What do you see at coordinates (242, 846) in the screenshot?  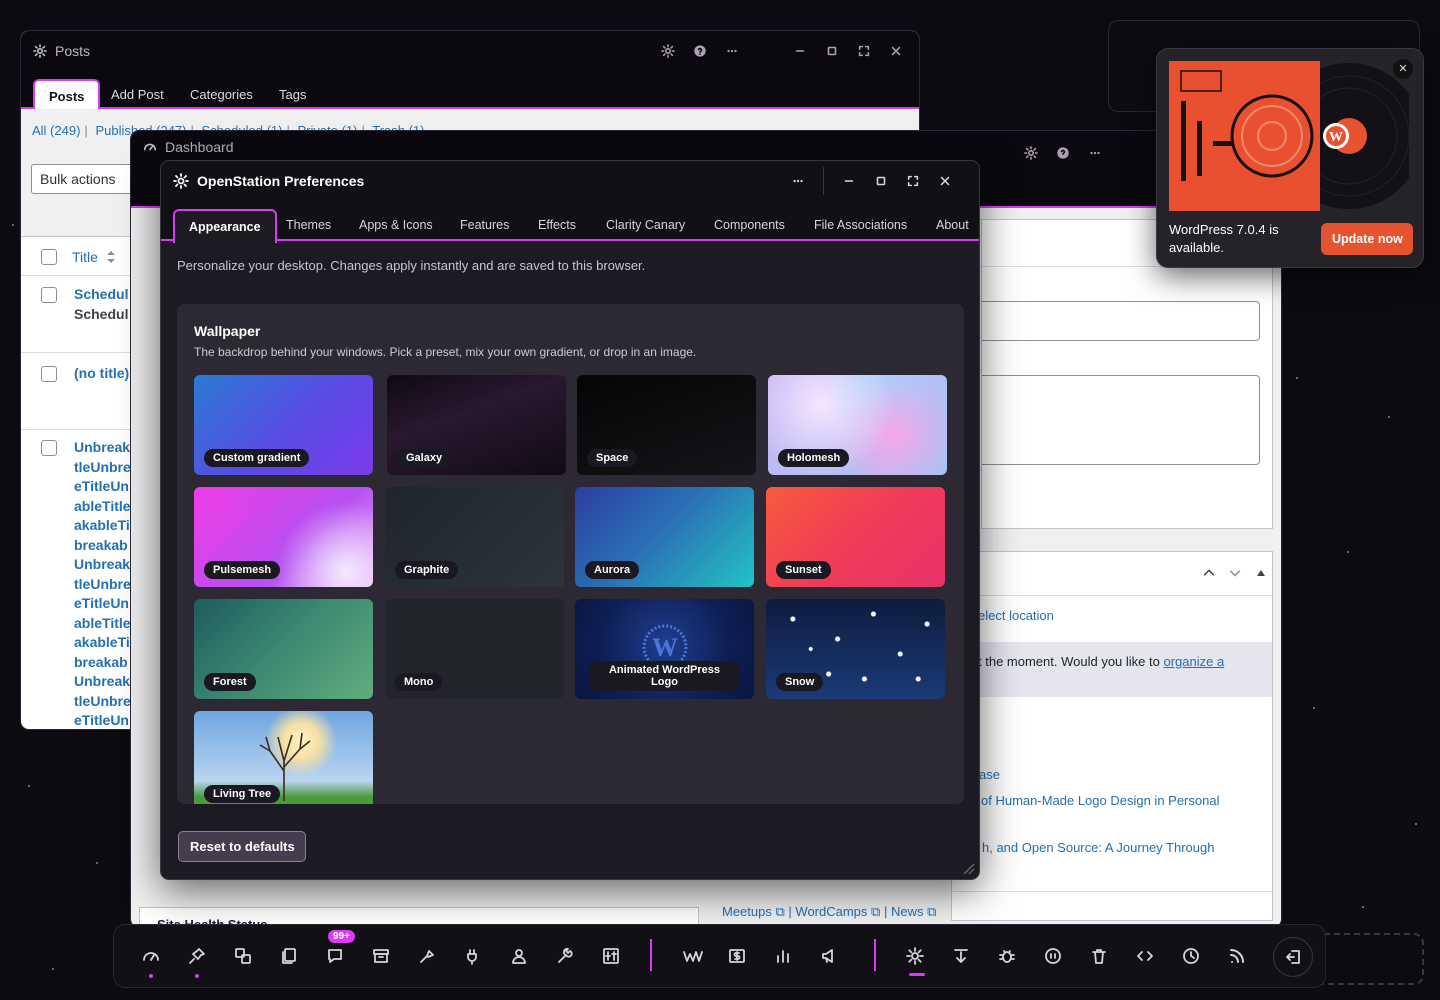 I see `reset-to-defaults-button: Reset to defaults` at bounding box center [242, 846].